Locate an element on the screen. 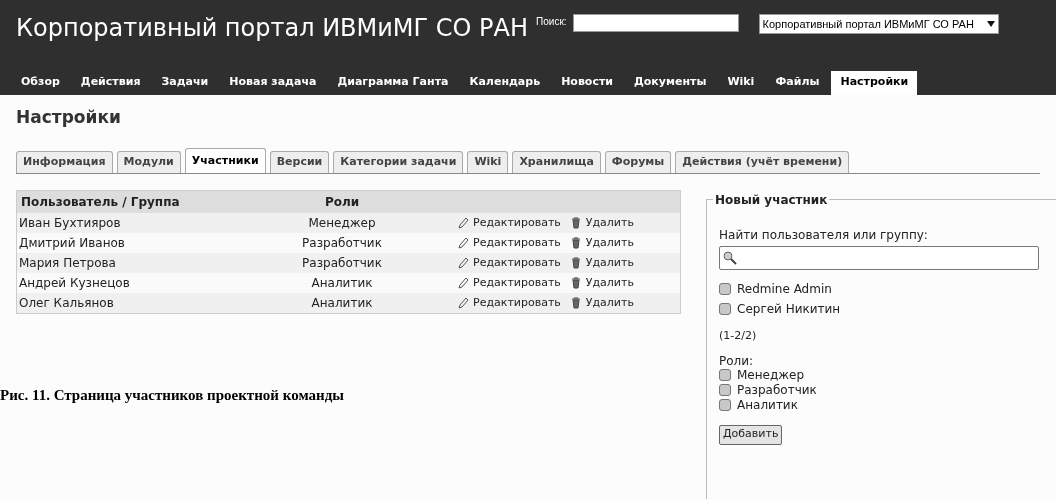 The image size is (1056, 499). main-menu-tab: Диаграмма Ганта is located at coordinates (393, 82).